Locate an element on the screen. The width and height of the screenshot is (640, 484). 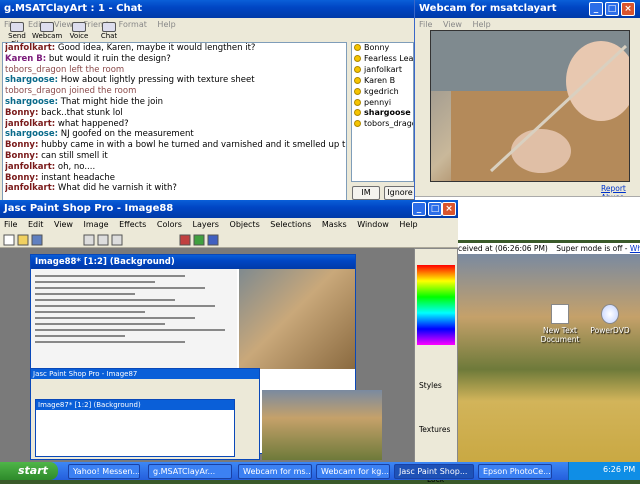
copy-icon is located at coordinates (103, 240).